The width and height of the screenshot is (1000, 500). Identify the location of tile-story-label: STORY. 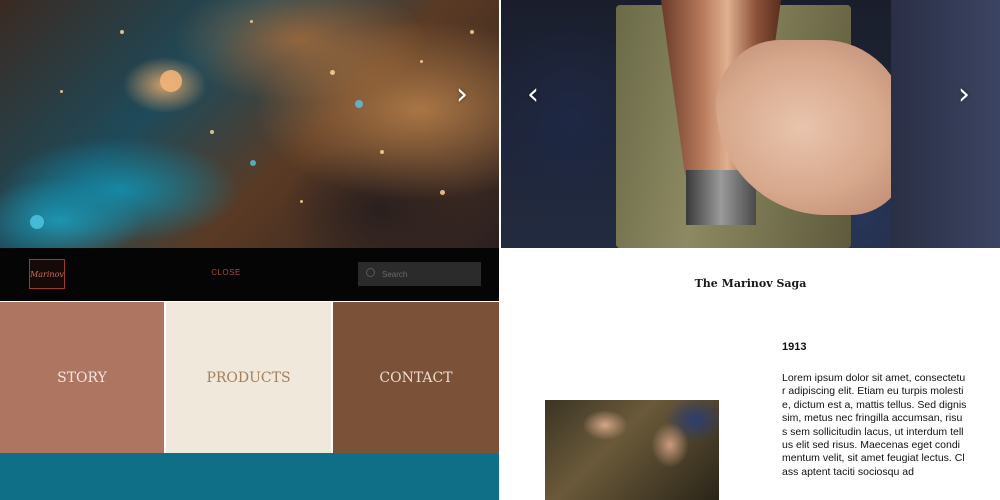
(82, 377).